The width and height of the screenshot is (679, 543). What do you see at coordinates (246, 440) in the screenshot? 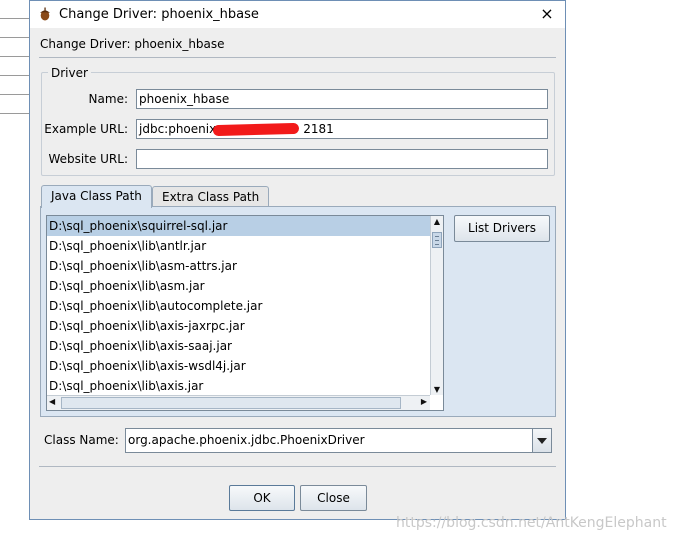
I see `class-name-value: org.apache.phoenix.jdbc.PhoenixDriver` at bounding box center [246, 440].